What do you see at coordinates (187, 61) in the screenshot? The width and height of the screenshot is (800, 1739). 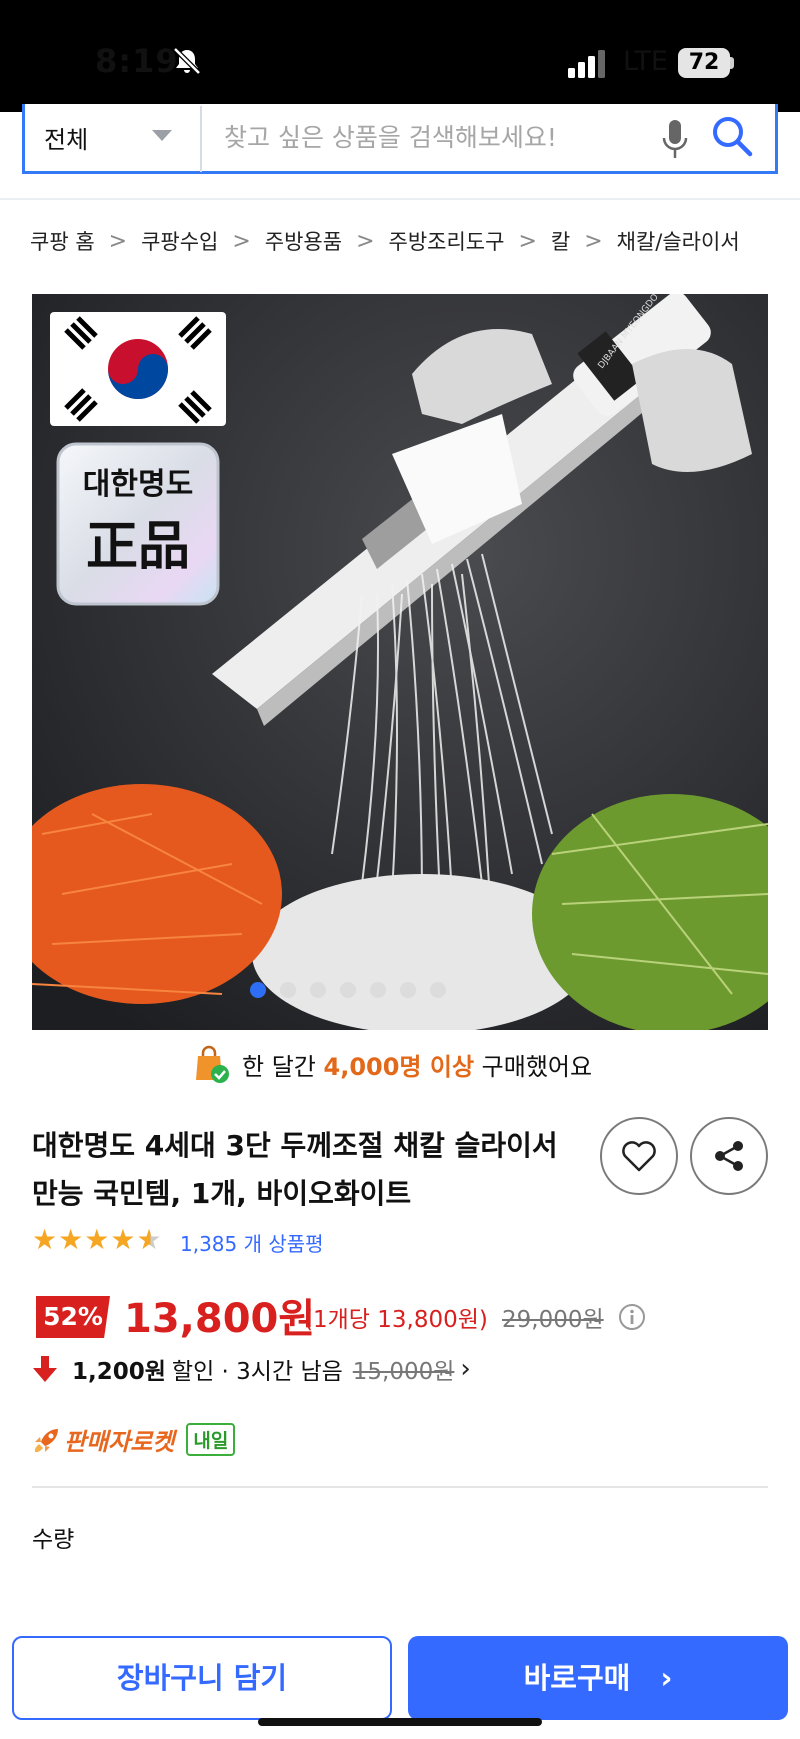 I see `bell-muted-icon` at bounding box center [187, 61].